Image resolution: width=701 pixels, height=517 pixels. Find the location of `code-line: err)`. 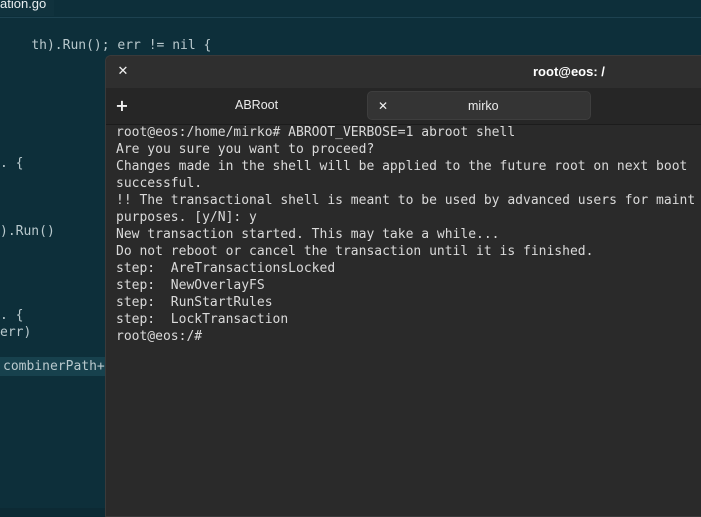

code-line: err) is located at coordinates (16, 332).